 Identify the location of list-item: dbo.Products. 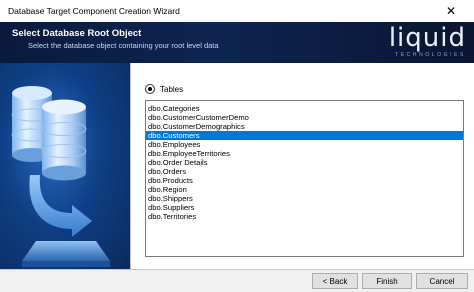
(304, 180).